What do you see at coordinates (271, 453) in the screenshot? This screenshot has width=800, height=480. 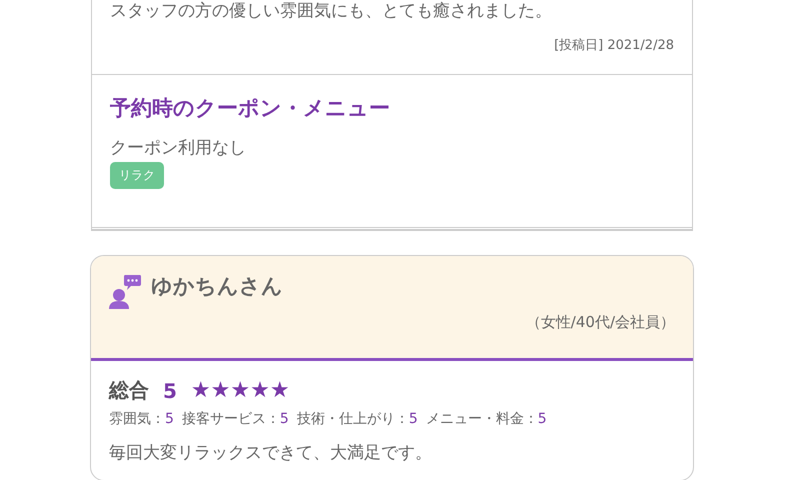 I see `review-comment: 毎回大変リラックスできて、大満足です。` at bounding box center [271, 453].